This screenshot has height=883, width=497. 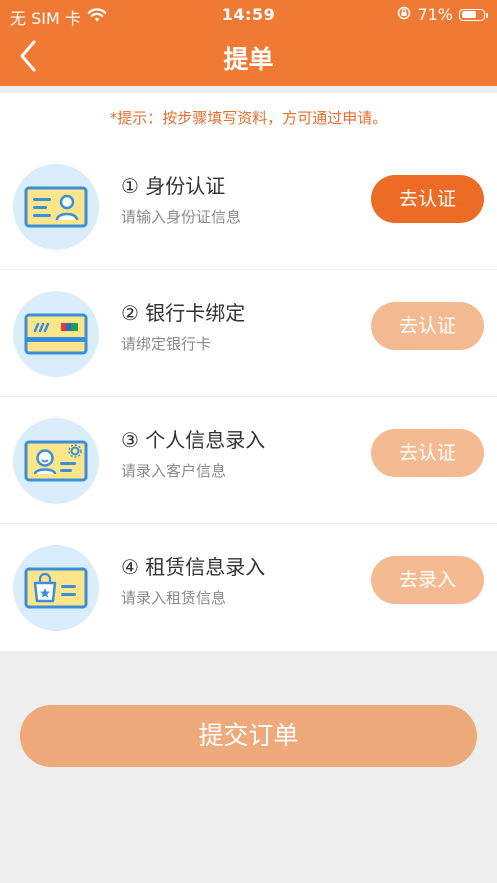 What do you see at coordinates (174, 471) in the screenshot?
I see `step-subtitle: 请录入客户信息` at bounding box center [174, 471].